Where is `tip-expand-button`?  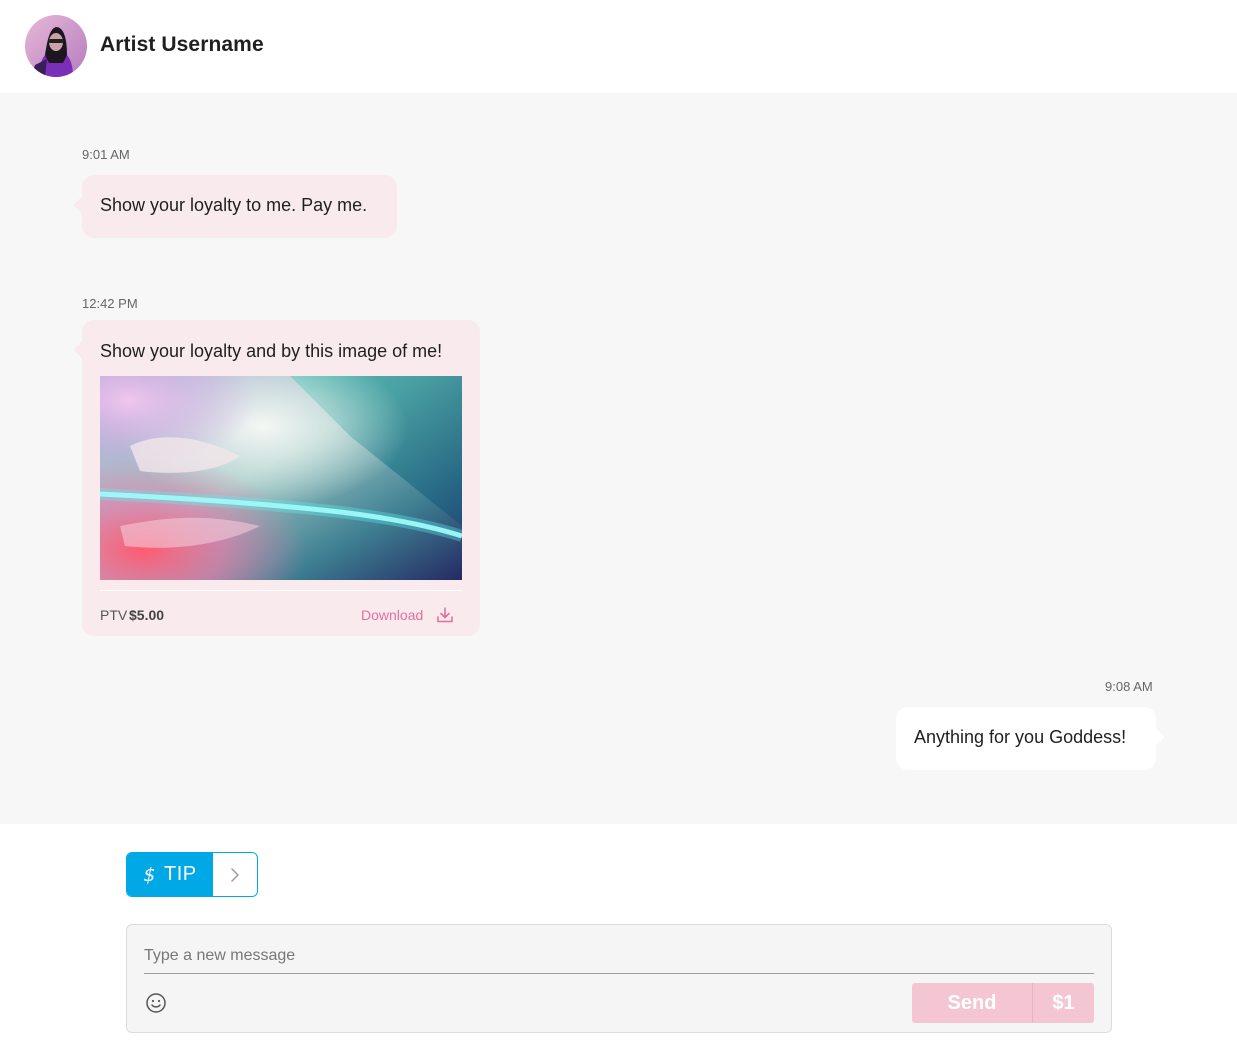
tip-expand-button is located at coordinates (235, 874).